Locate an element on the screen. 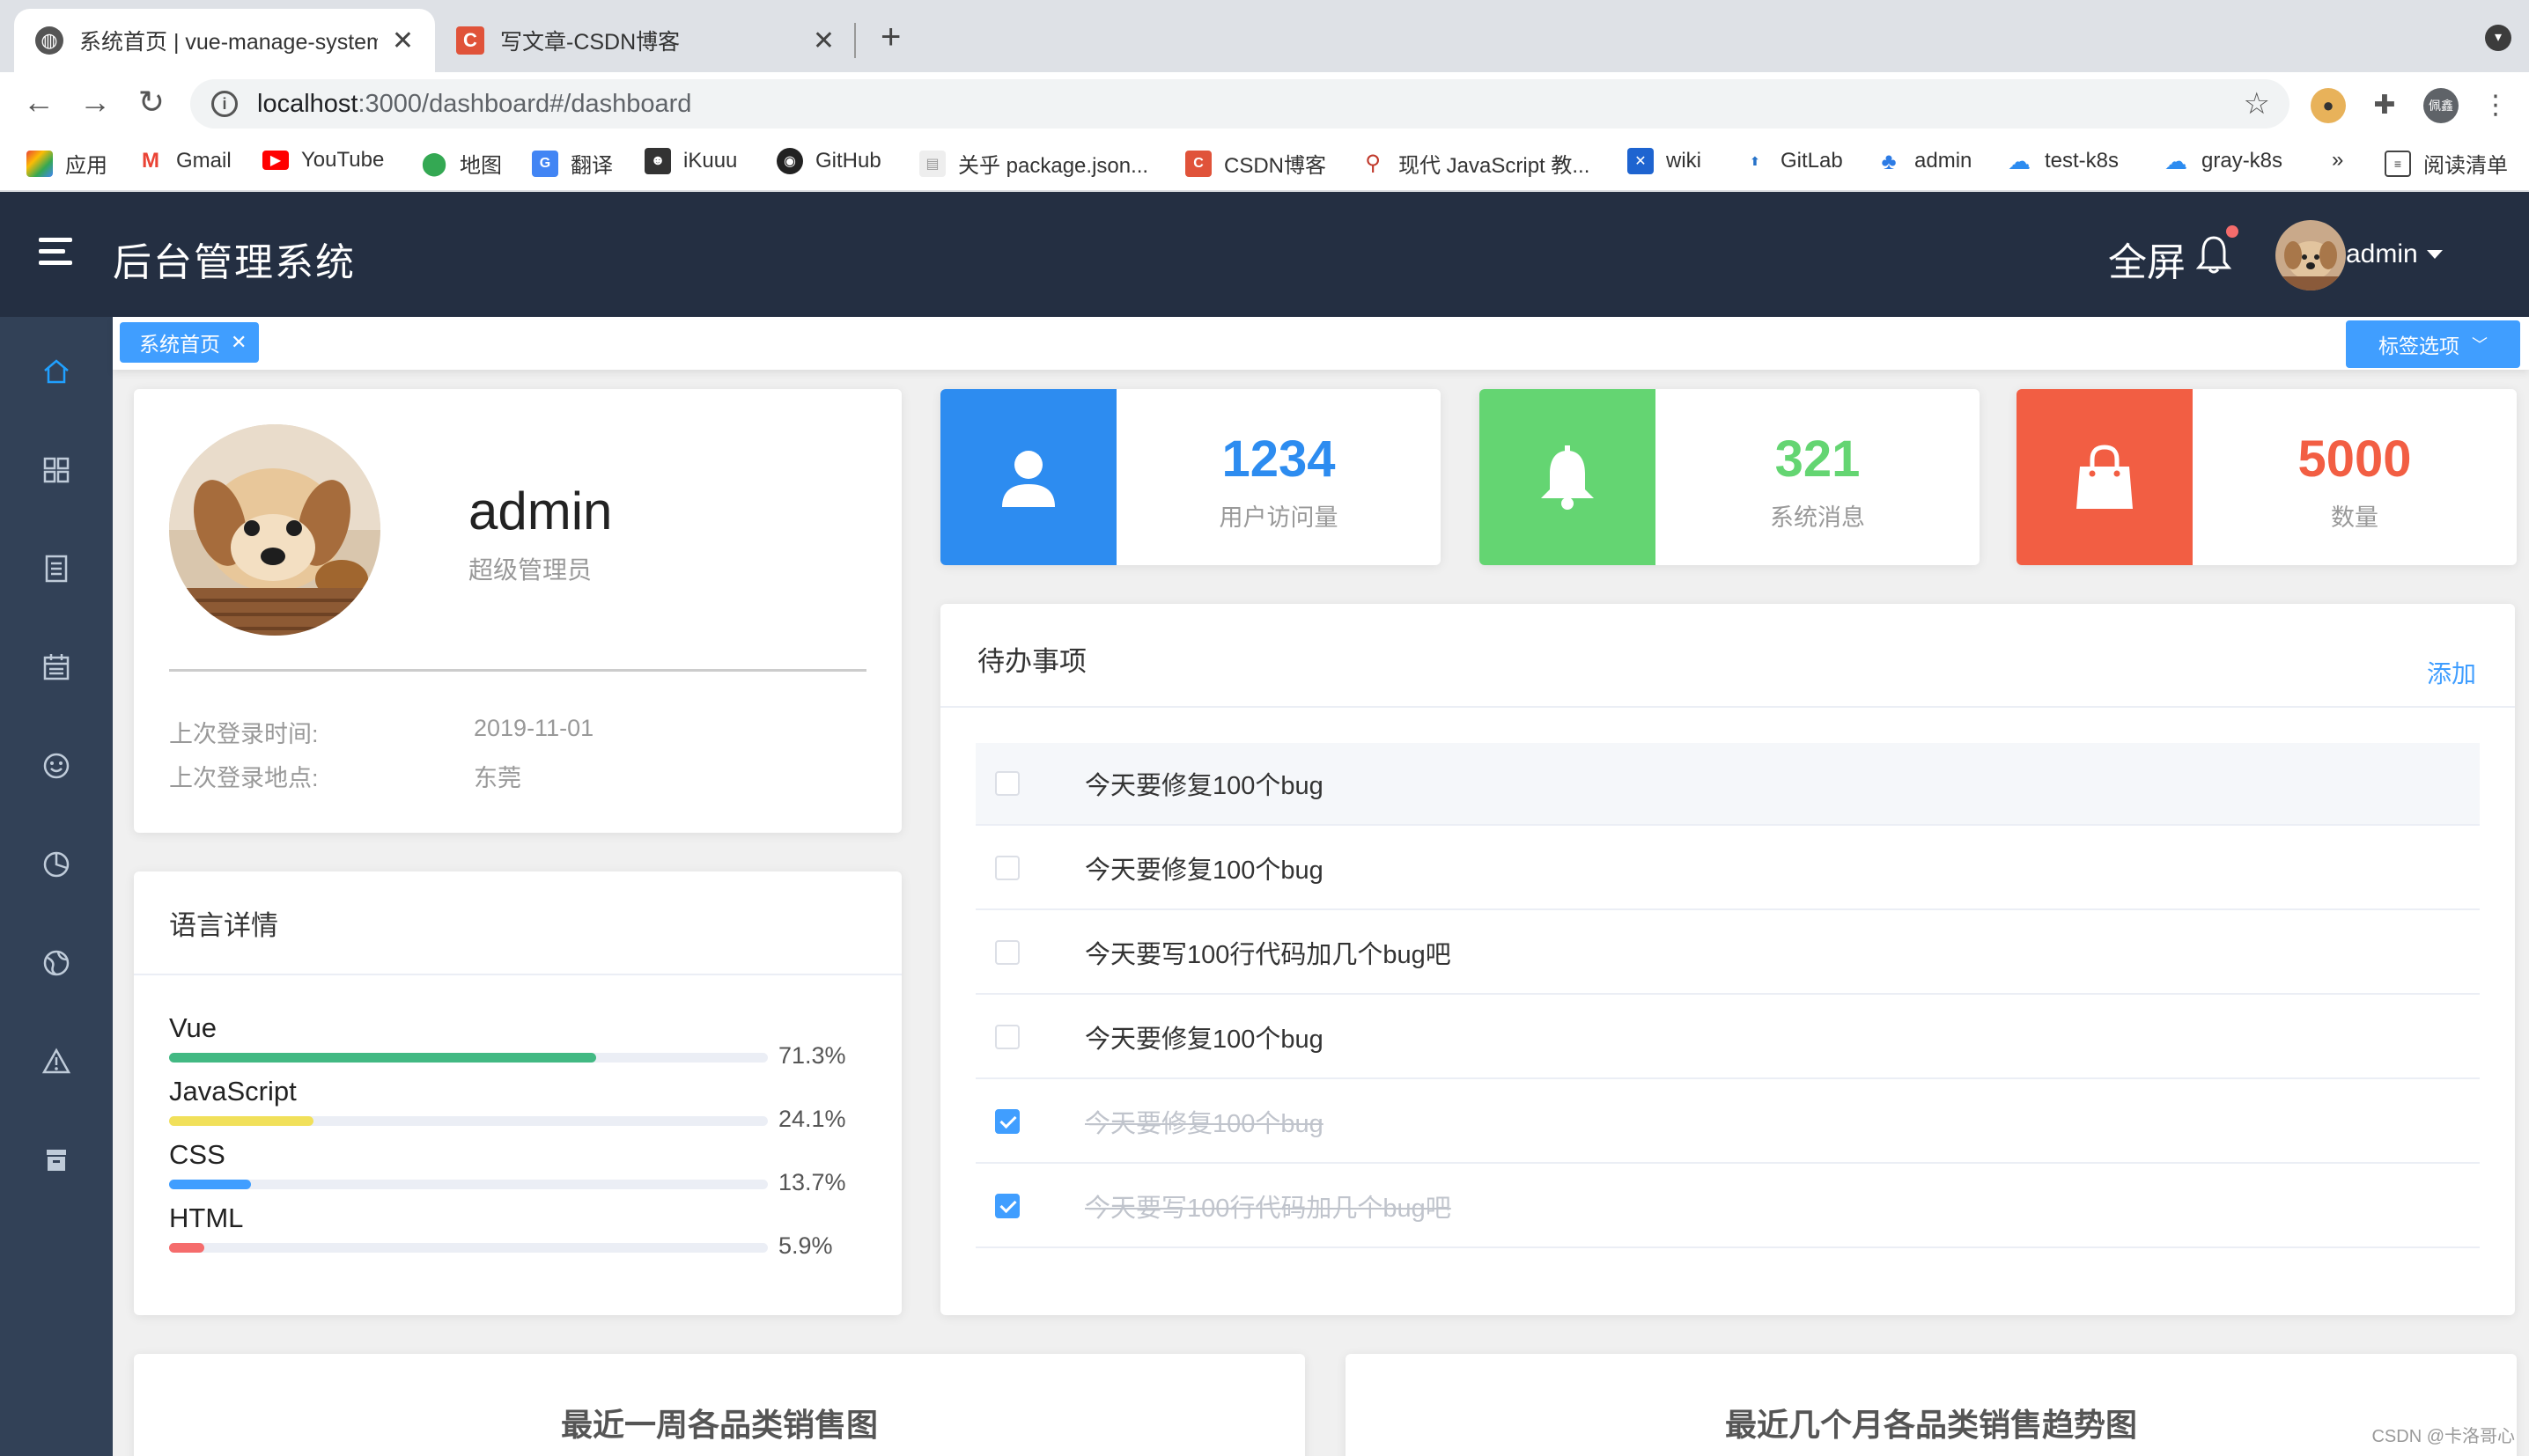 This screenshot has height=1456, width=2529. browser-menu-icon: ⋮ is located at coordinates (2495, 105).